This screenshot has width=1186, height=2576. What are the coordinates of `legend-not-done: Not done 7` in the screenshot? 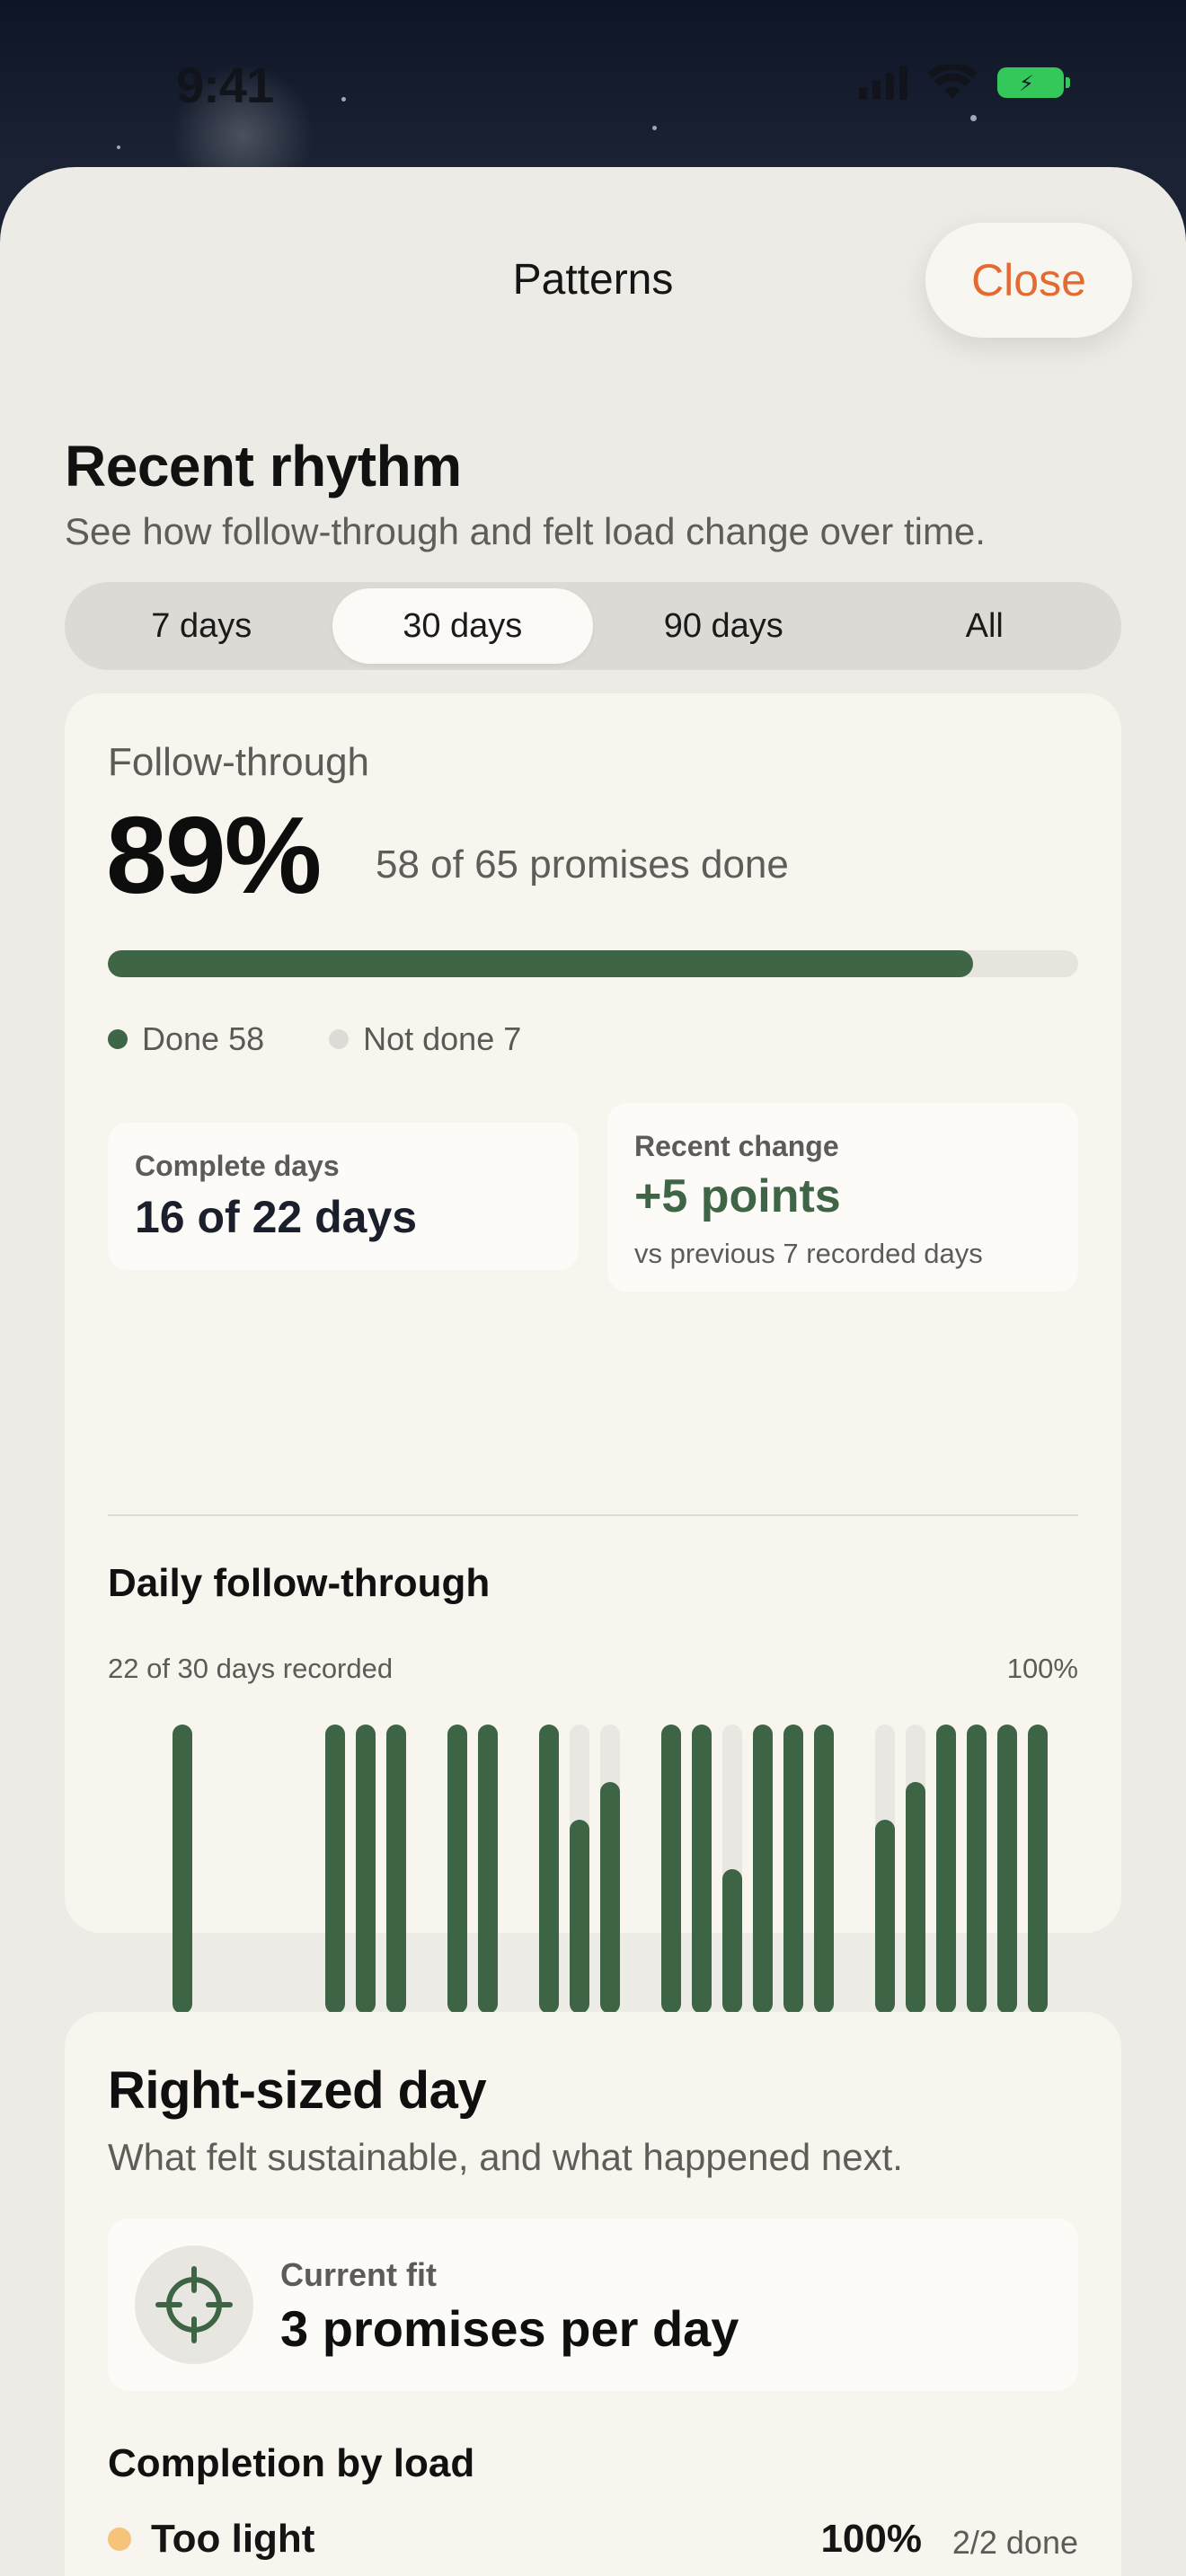 It's located at (425, 1039).